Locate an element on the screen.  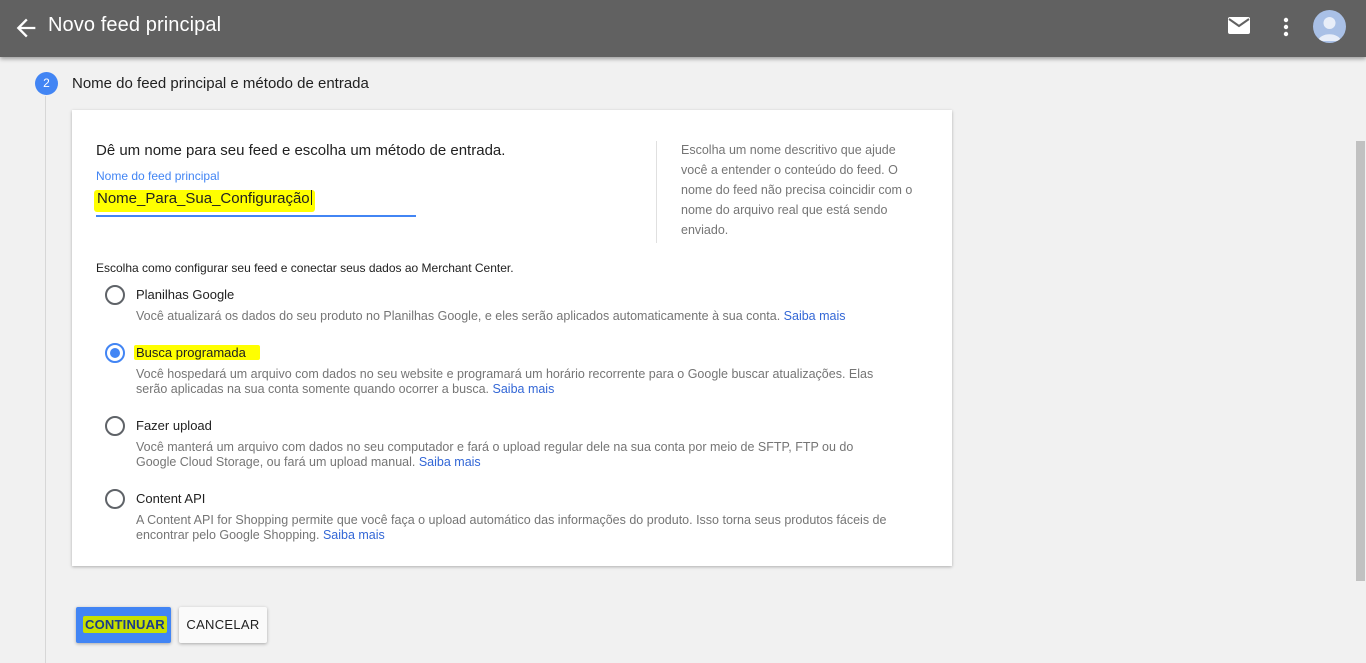
continue-button-label: CONTINUAR is located at coordinates (125, 624).